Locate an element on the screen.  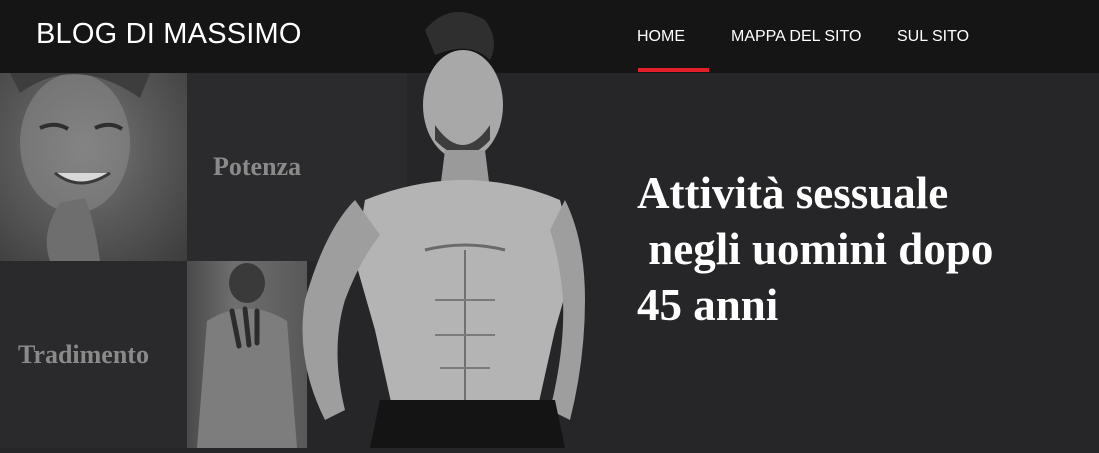
nav-active-indicator is located at coordinates (673, 70).